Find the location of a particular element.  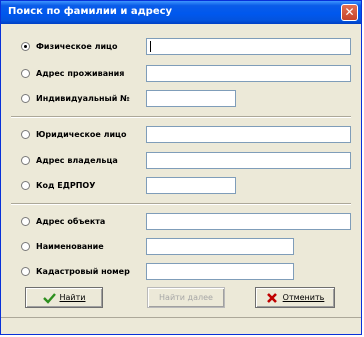

cancel-button: Отменить is located at coordinates (295, 297).